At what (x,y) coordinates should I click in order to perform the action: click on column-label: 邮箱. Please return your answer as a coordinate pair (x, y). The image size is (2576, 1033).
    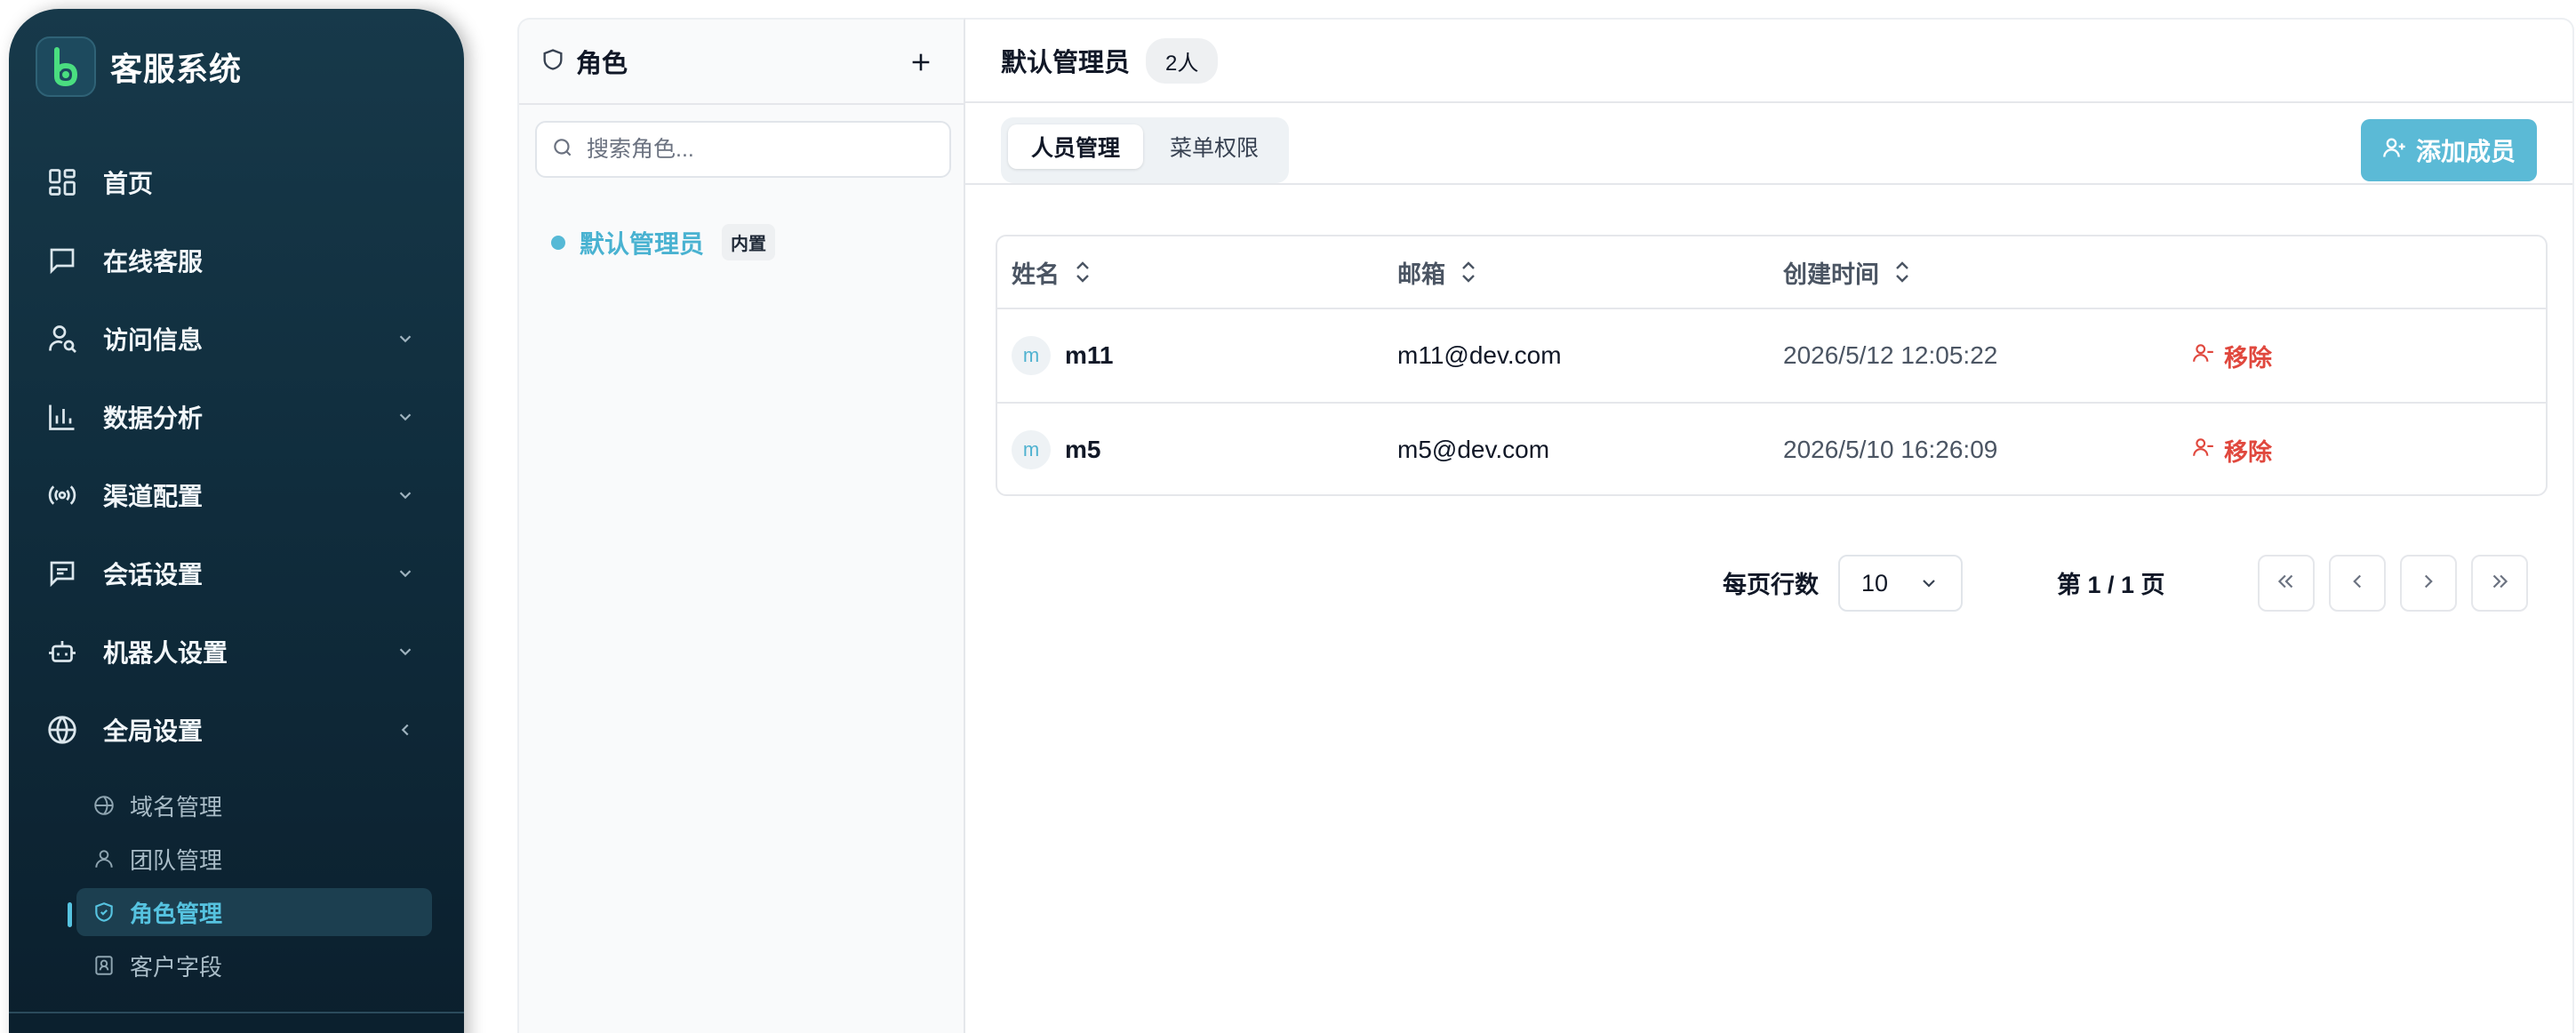
    Looking at the image, I should click on (1421, 274).